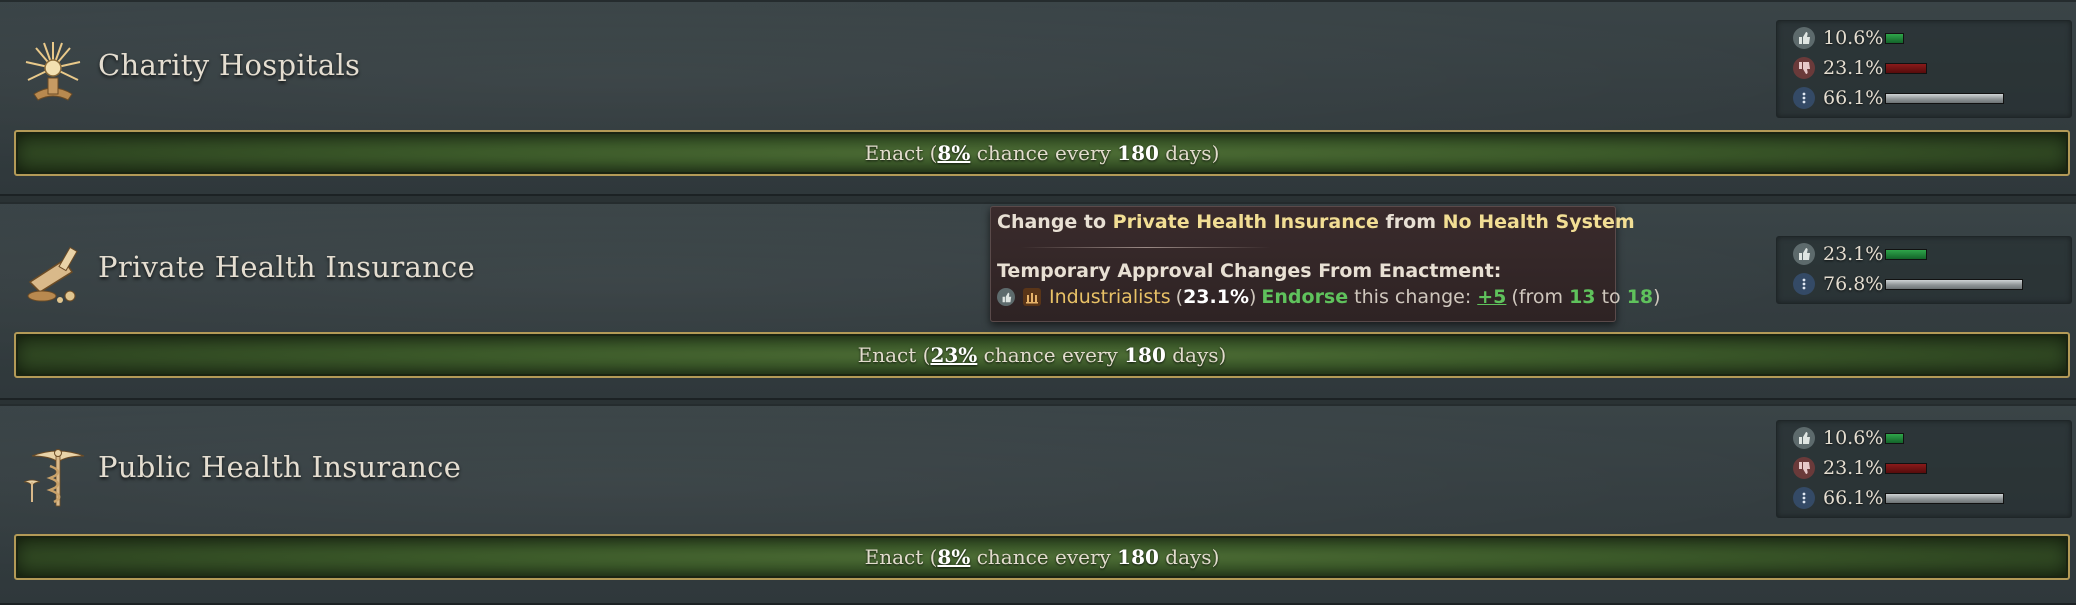  Describe the element at coordinates (1252, 297) in the screenshot. I see `tooltip-paren-close: )` at that location.